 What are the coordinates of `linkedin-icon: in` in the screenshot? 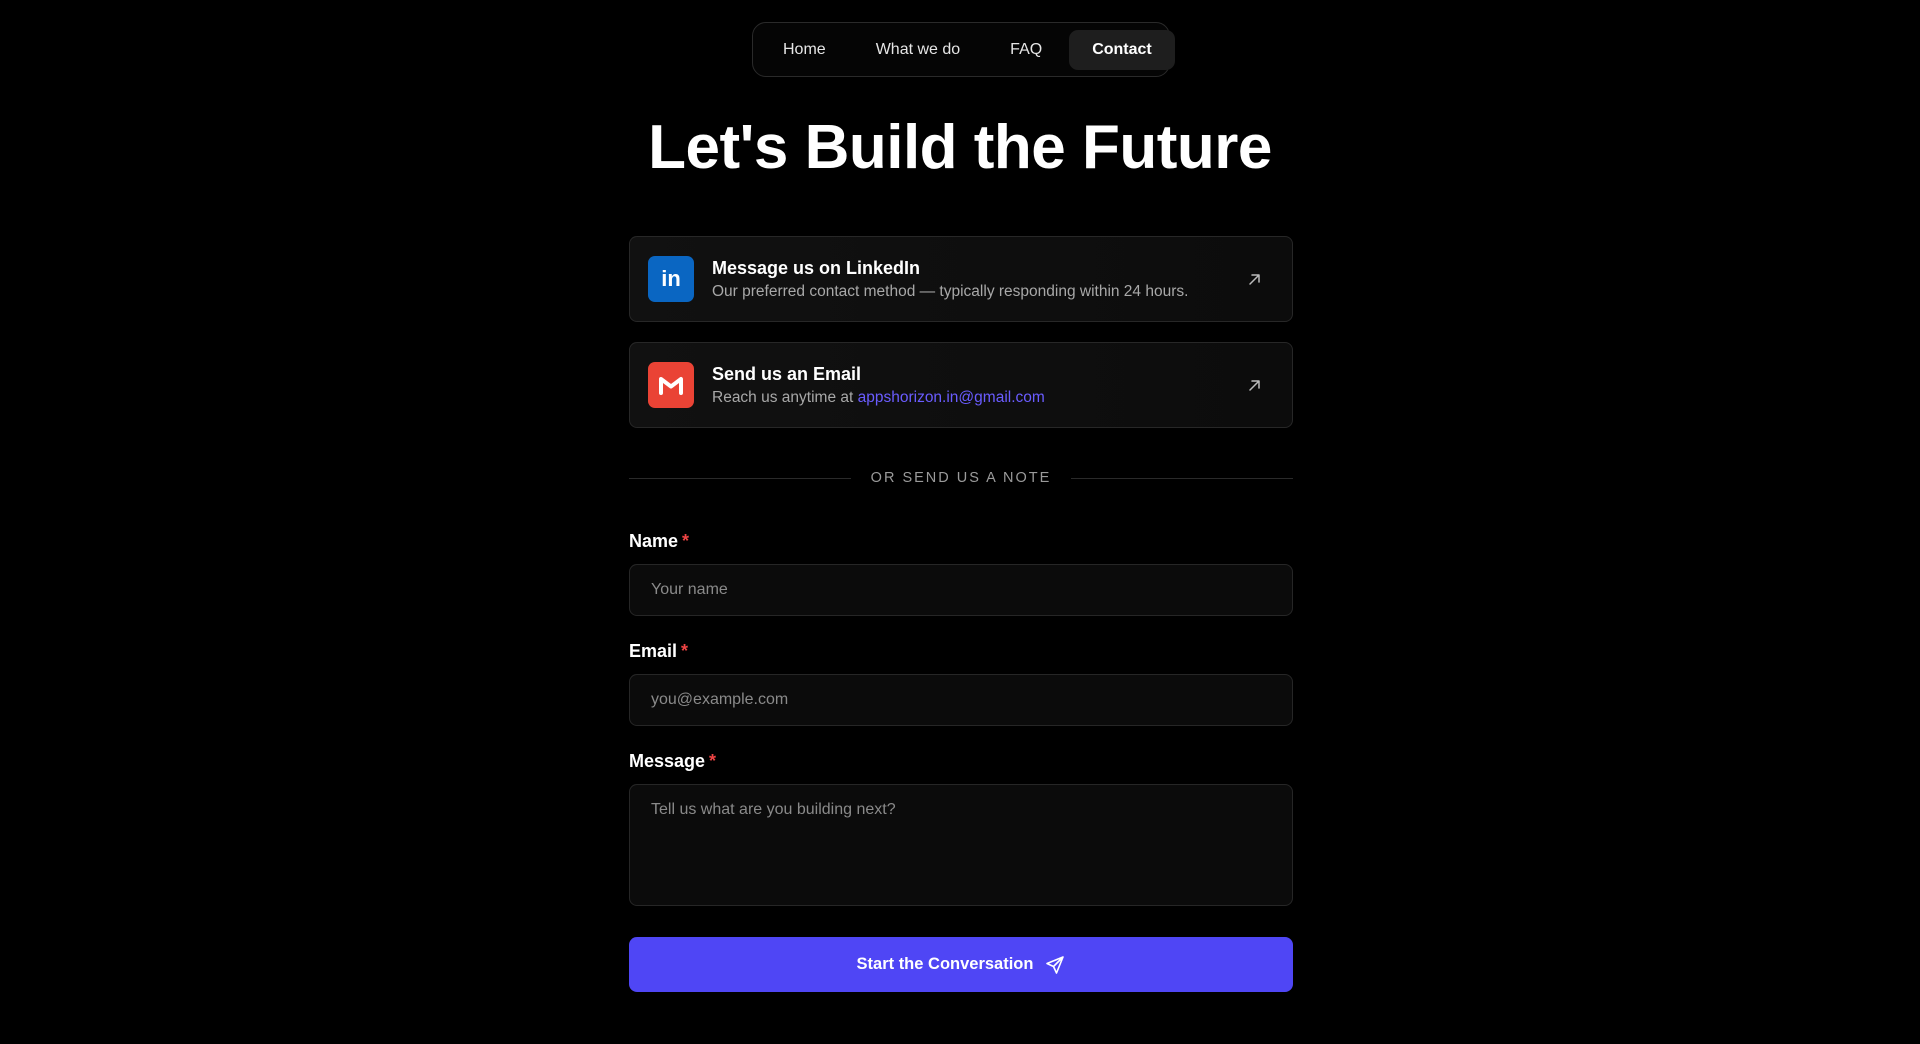 It's located at (671, 279).